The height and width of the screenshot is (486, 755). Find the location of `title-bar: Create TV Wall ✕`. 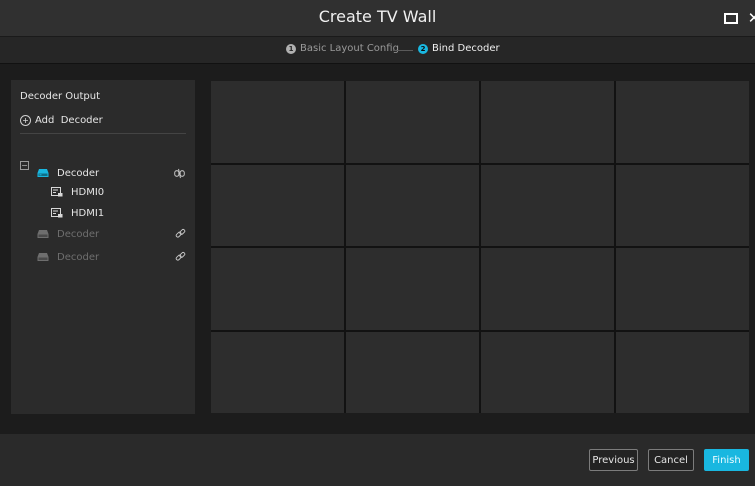

title-bar: Create TV Wall ✕ is located at coordinates (377, 18).